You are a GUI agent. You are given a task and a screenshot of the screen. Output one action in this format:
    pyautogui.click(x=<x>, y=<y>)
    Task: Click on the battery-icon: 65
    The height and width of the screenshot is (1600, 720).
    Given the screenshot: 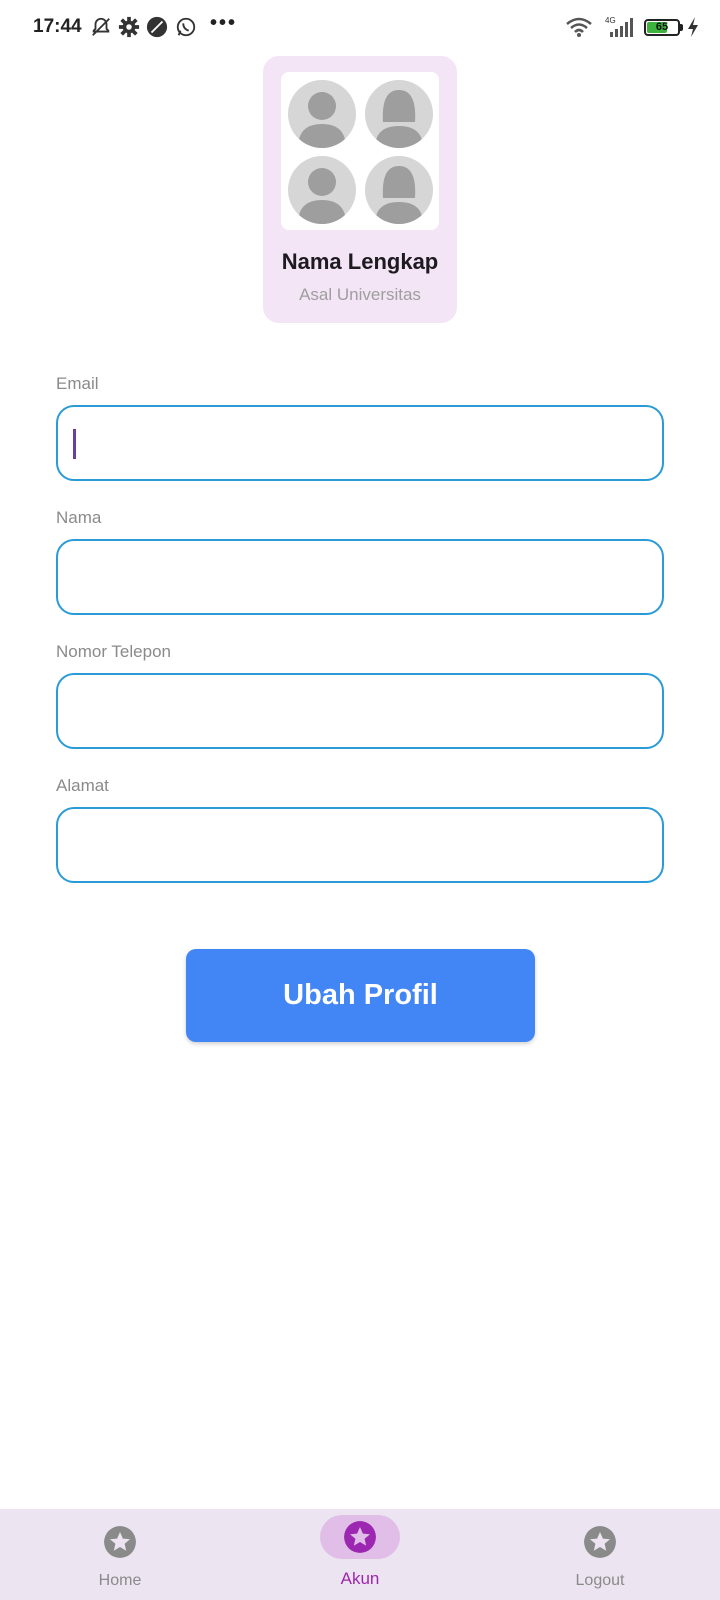 What is the action you would take?
    pyautogui.click(x=662, y=27)
    